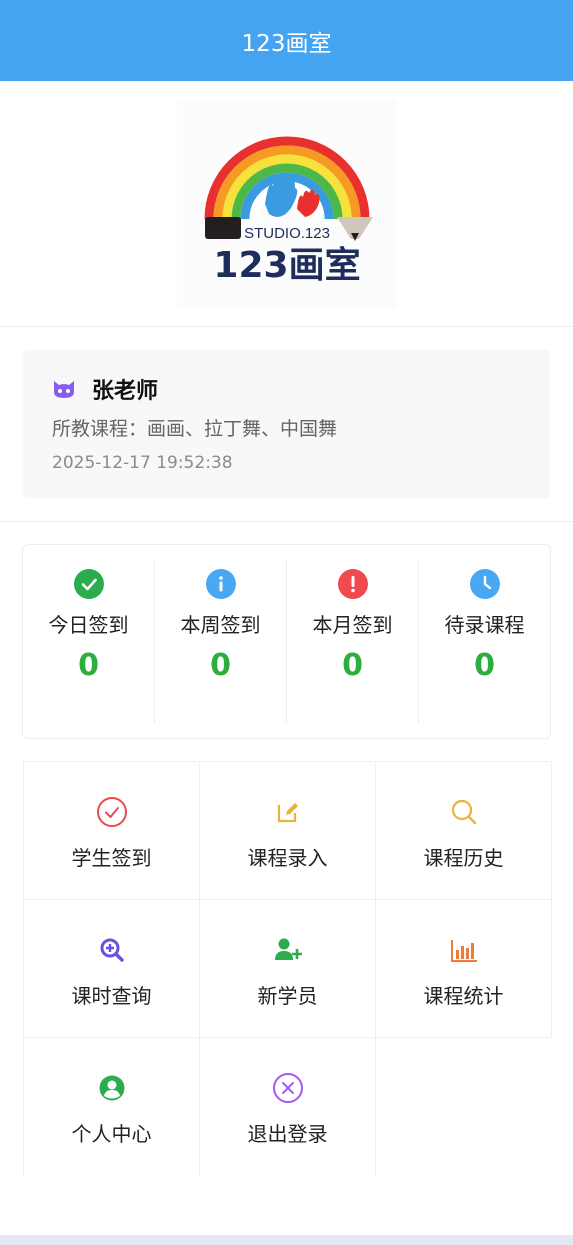 The width and height of the screenshot is (573, 1245). What do you see at coordinates (288, 831) in the screenshot?
I see `menu-course-entry: 课程录入` at bounding box center [288, 831].